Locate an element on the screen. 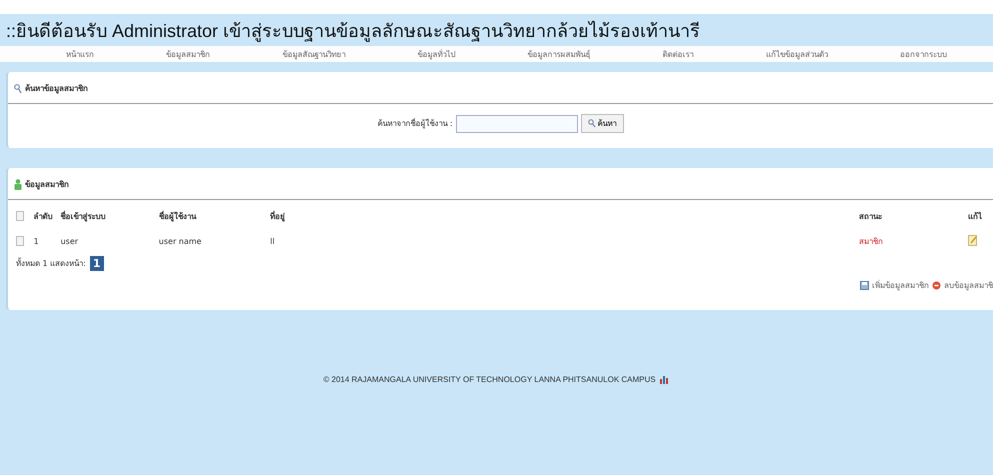  search-field is located at coordinates (517, 123).